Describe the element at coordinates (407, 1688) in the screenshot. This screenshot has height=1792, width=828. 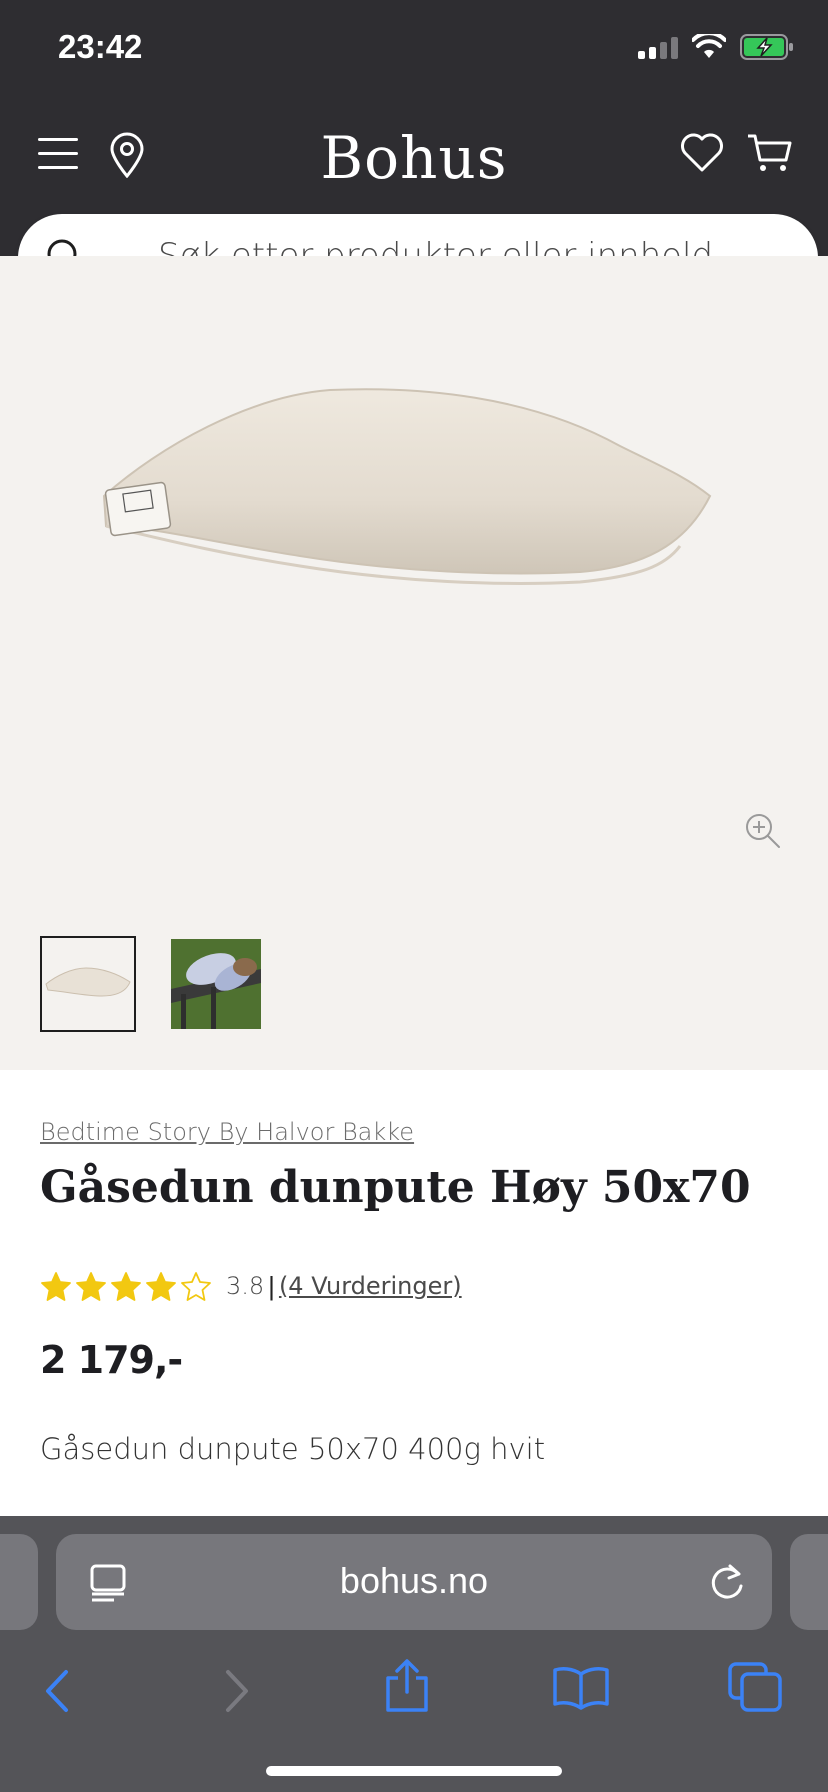
I see `share-icon` at that location.